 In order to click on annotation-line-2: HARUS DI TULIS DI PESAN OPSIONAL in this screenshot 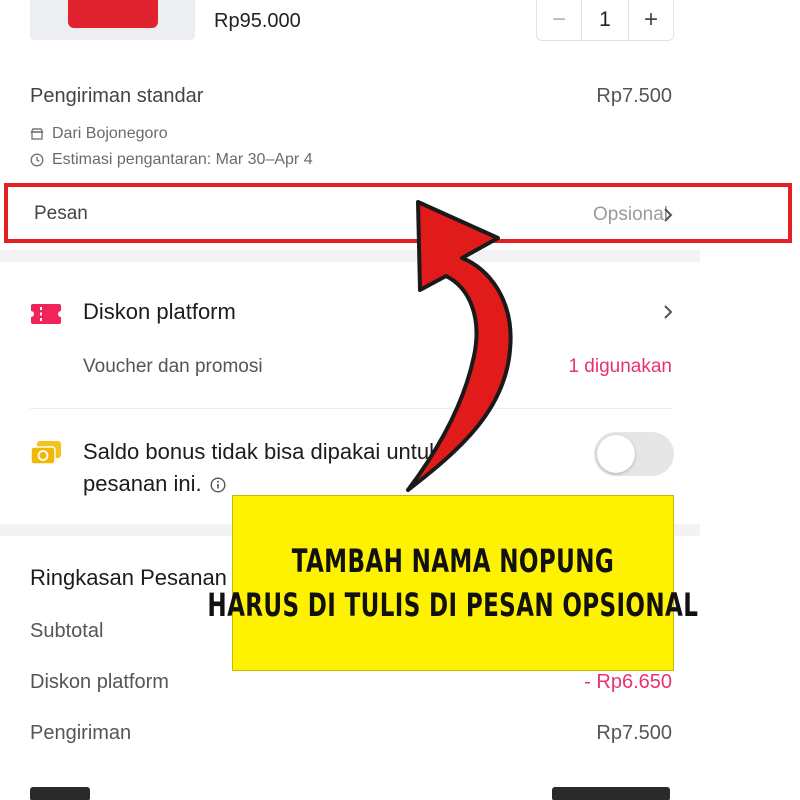, I will do `click(453, 605)`.